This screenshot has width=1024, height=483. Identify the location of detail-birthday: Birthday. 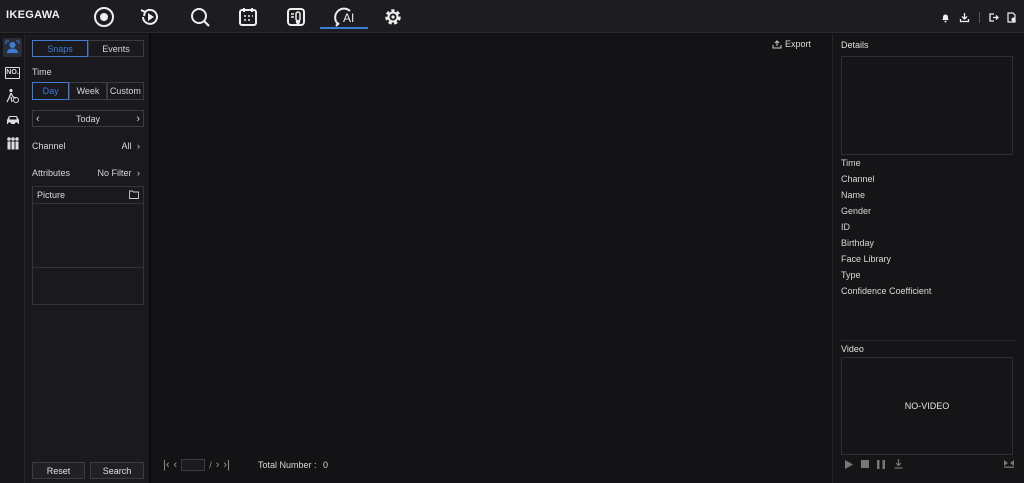
(858, 243).